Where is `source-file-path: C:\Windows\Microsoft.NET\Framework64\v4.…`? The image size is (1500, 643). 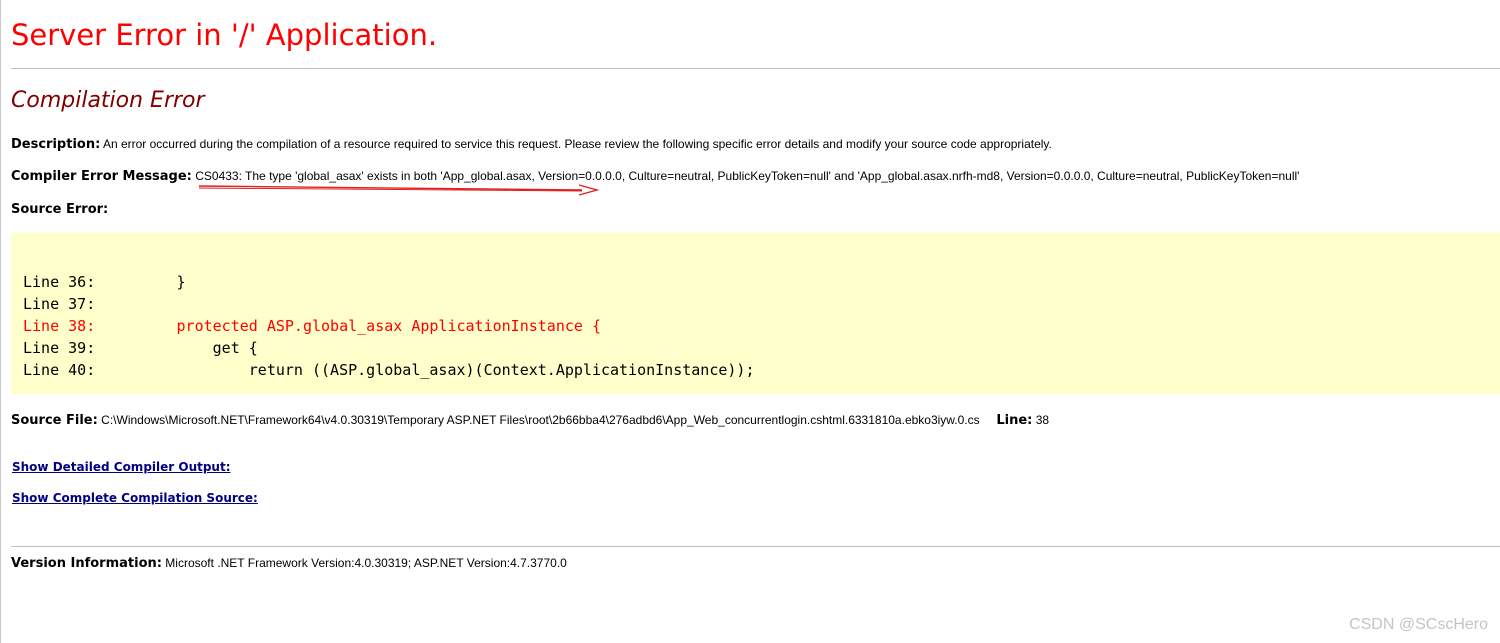 source-file-path: C:\Windows\Microsoft.NET\Framework64\v4.… is located at coordinates (540, 420).